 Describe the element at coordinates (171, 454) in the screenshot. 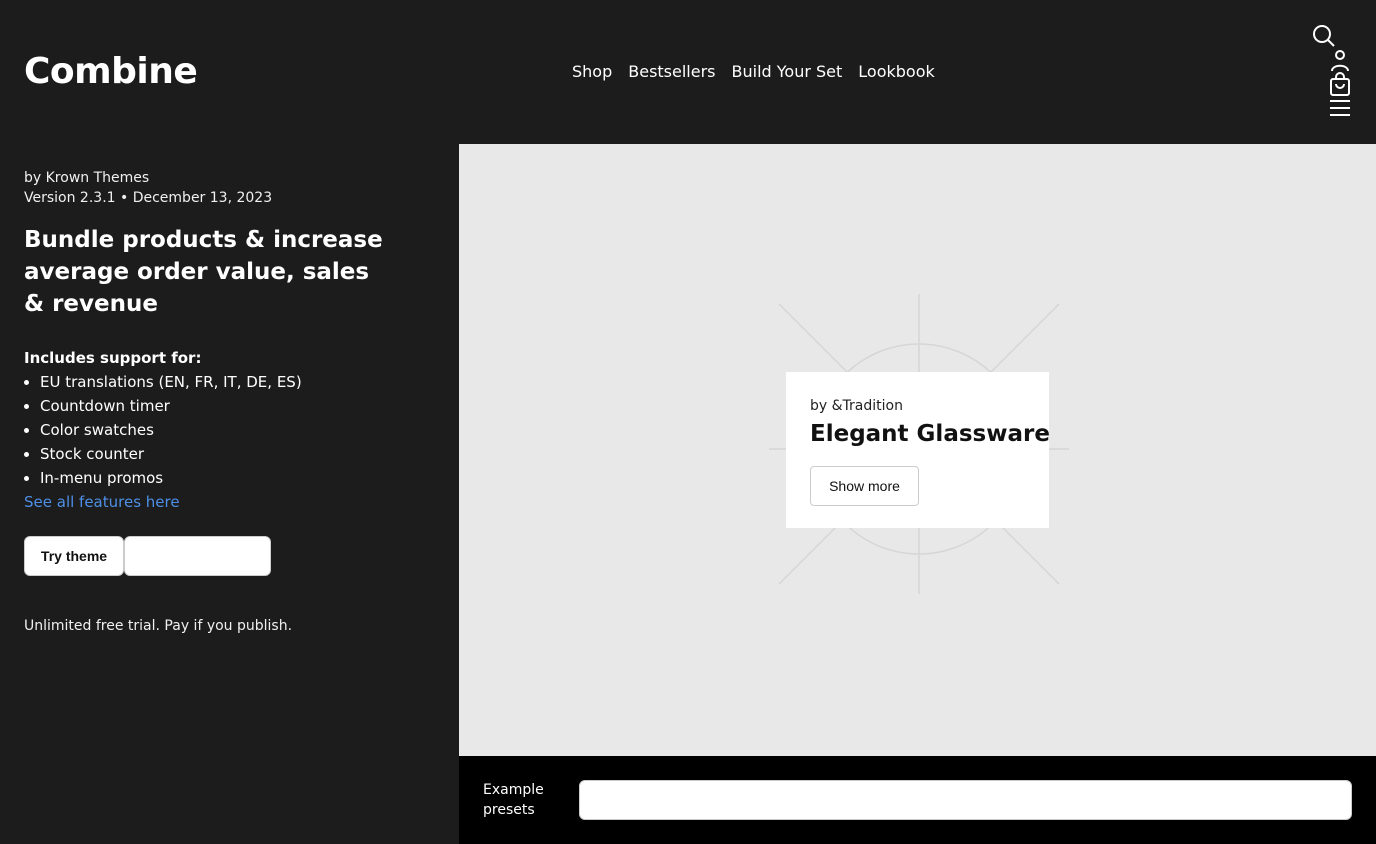

I see `feature-item: Stock counter` at that location.